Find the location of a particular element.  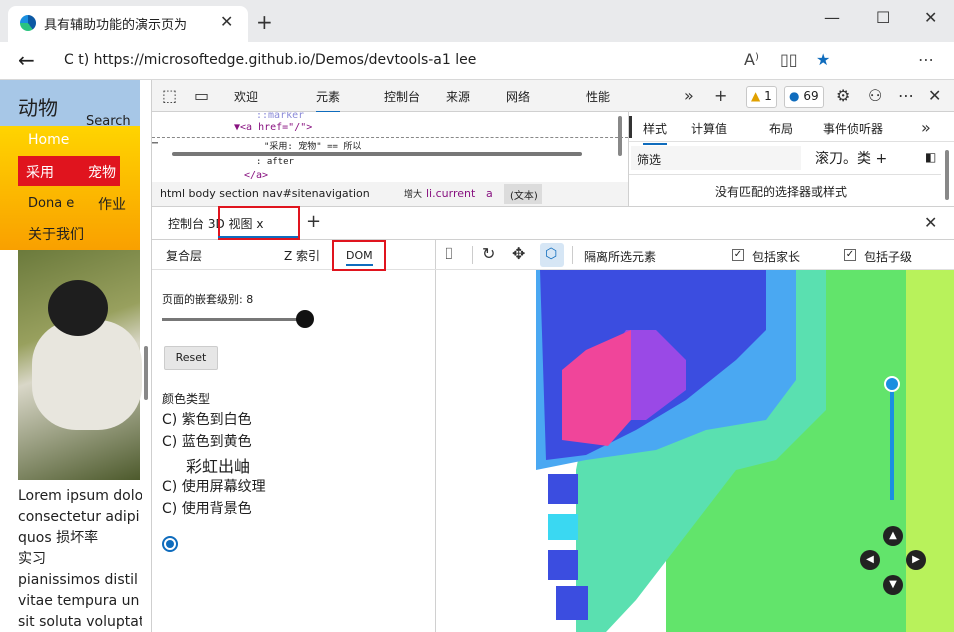

rainbow-label: 彩虹出岫 is located at coordinates (218, 465).